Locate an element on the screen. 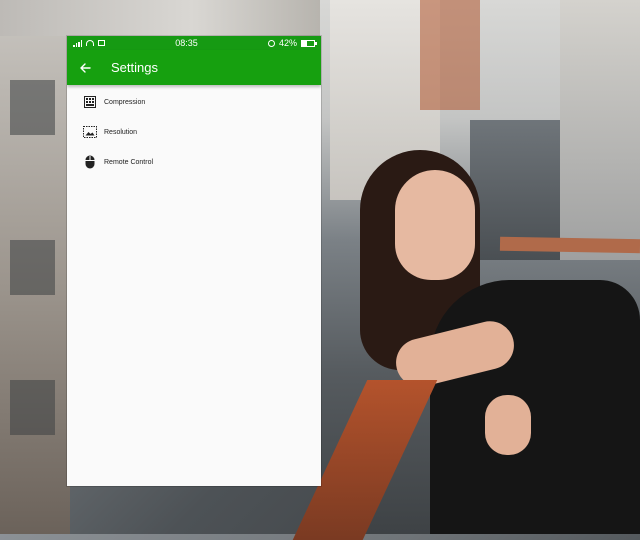  status-bar: 08:35 42% is located at coordinates (194, 43).